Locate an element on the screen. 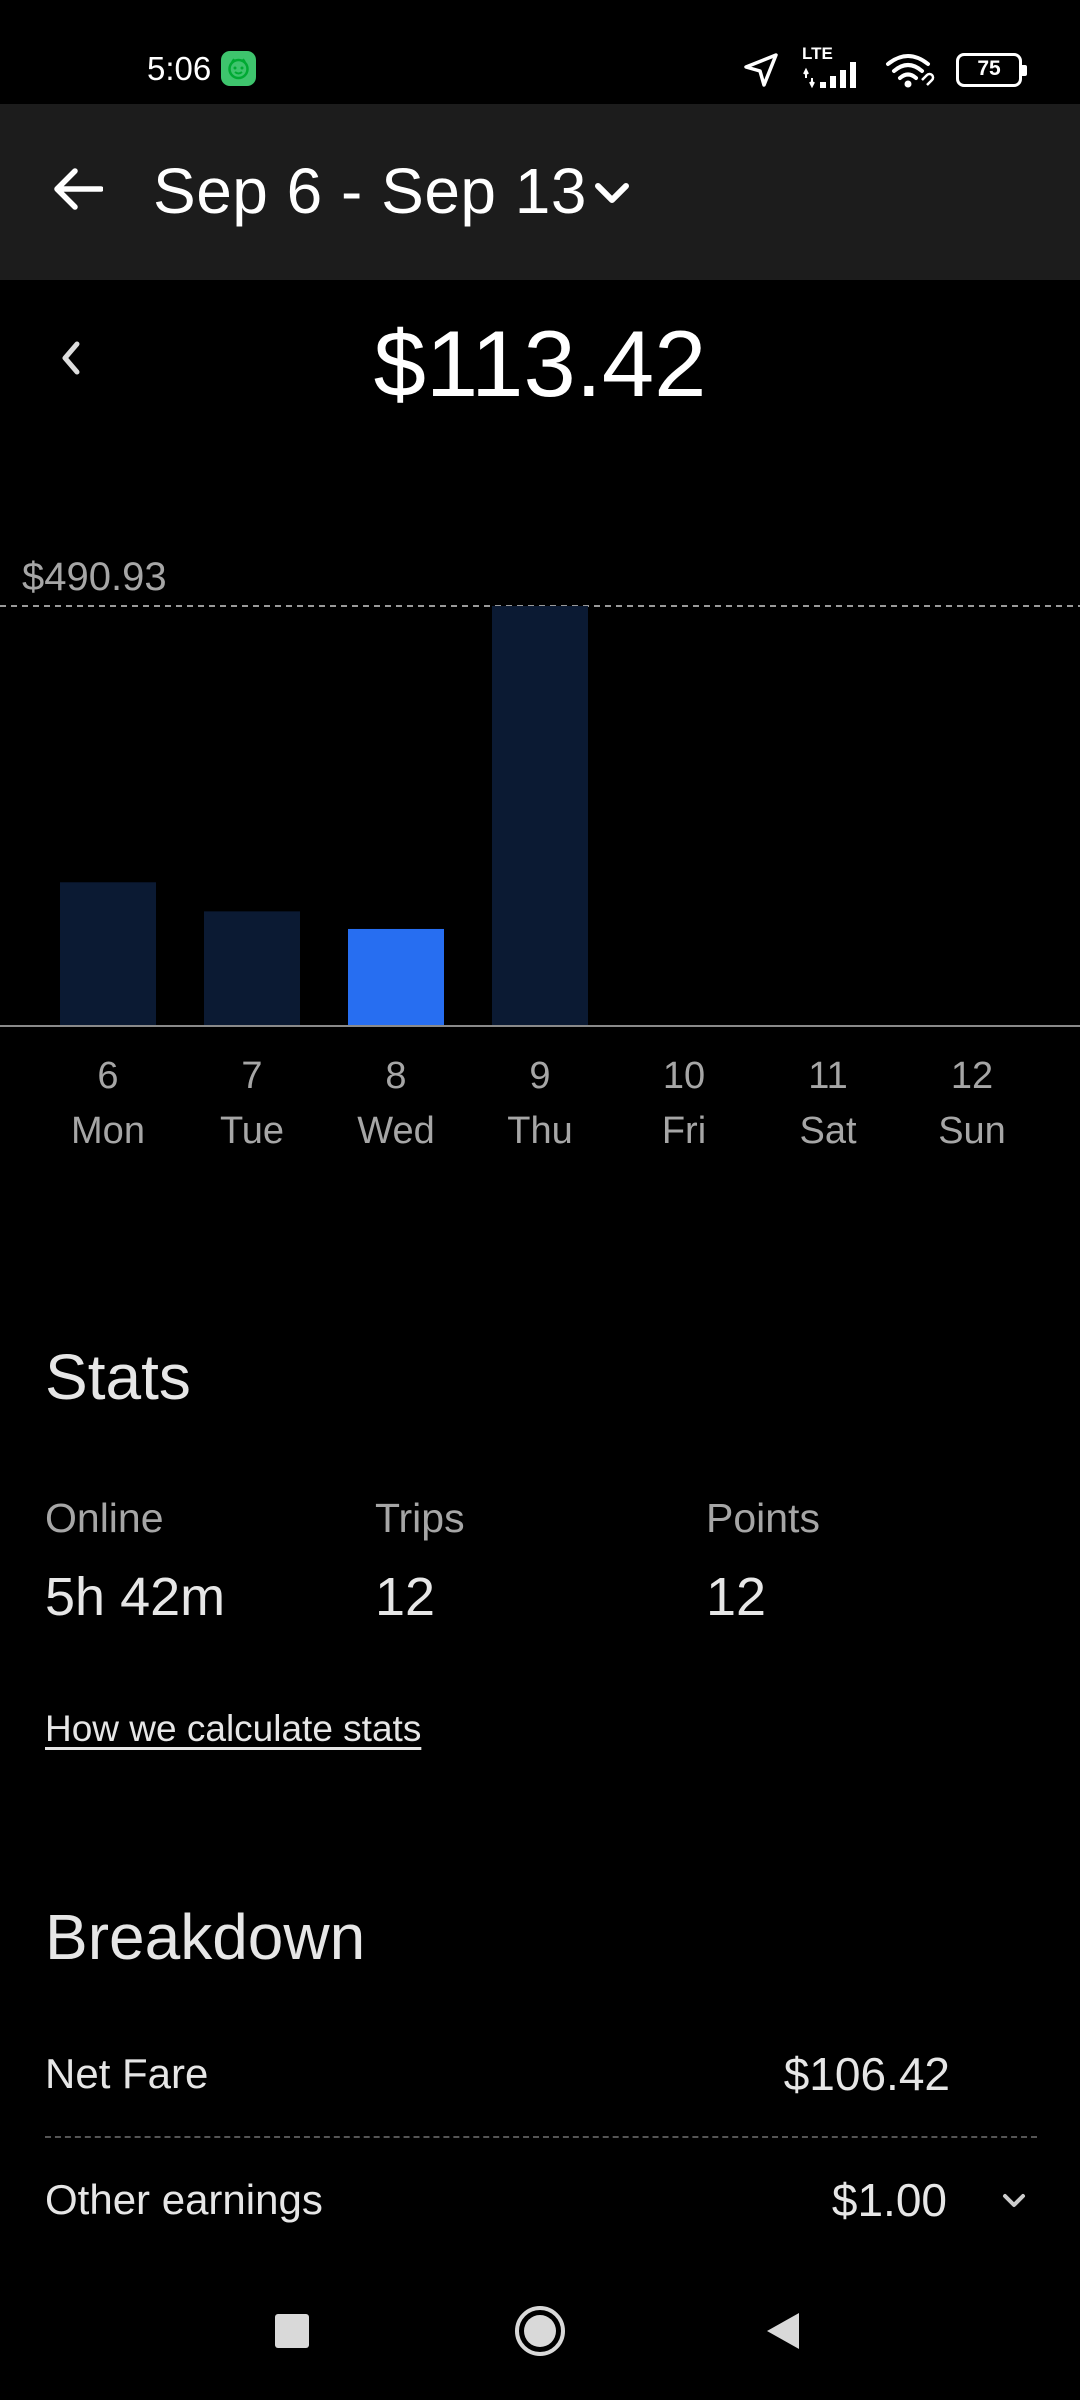  chart-day-name: Wed is located at coordinates (395, 1131).